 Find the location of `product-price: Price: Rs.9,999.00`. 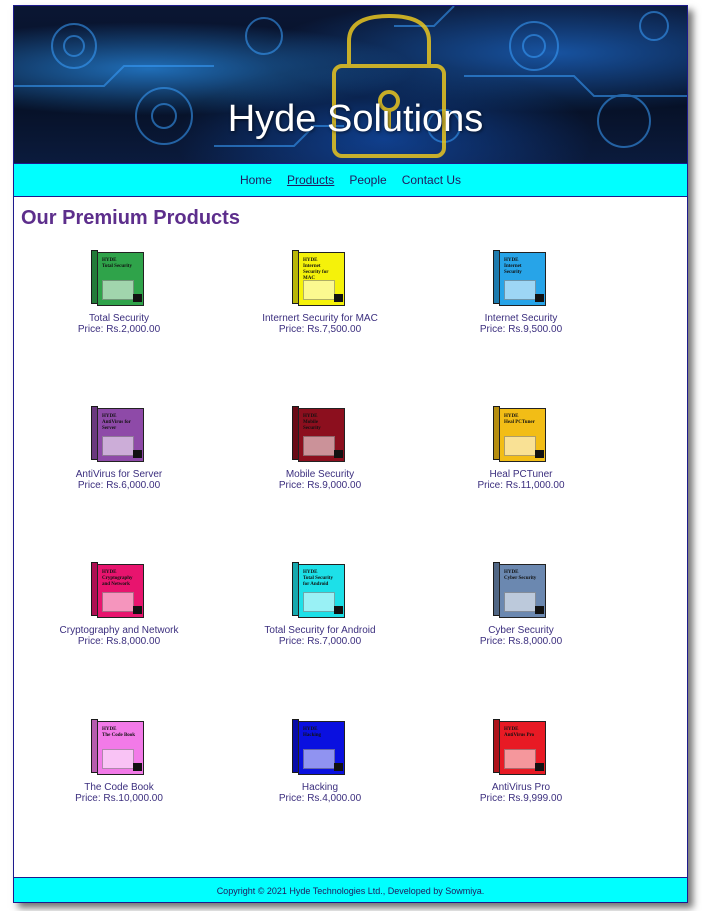

product-price: Price: Rs.9,999.00 is located at coordinates (521, 798).